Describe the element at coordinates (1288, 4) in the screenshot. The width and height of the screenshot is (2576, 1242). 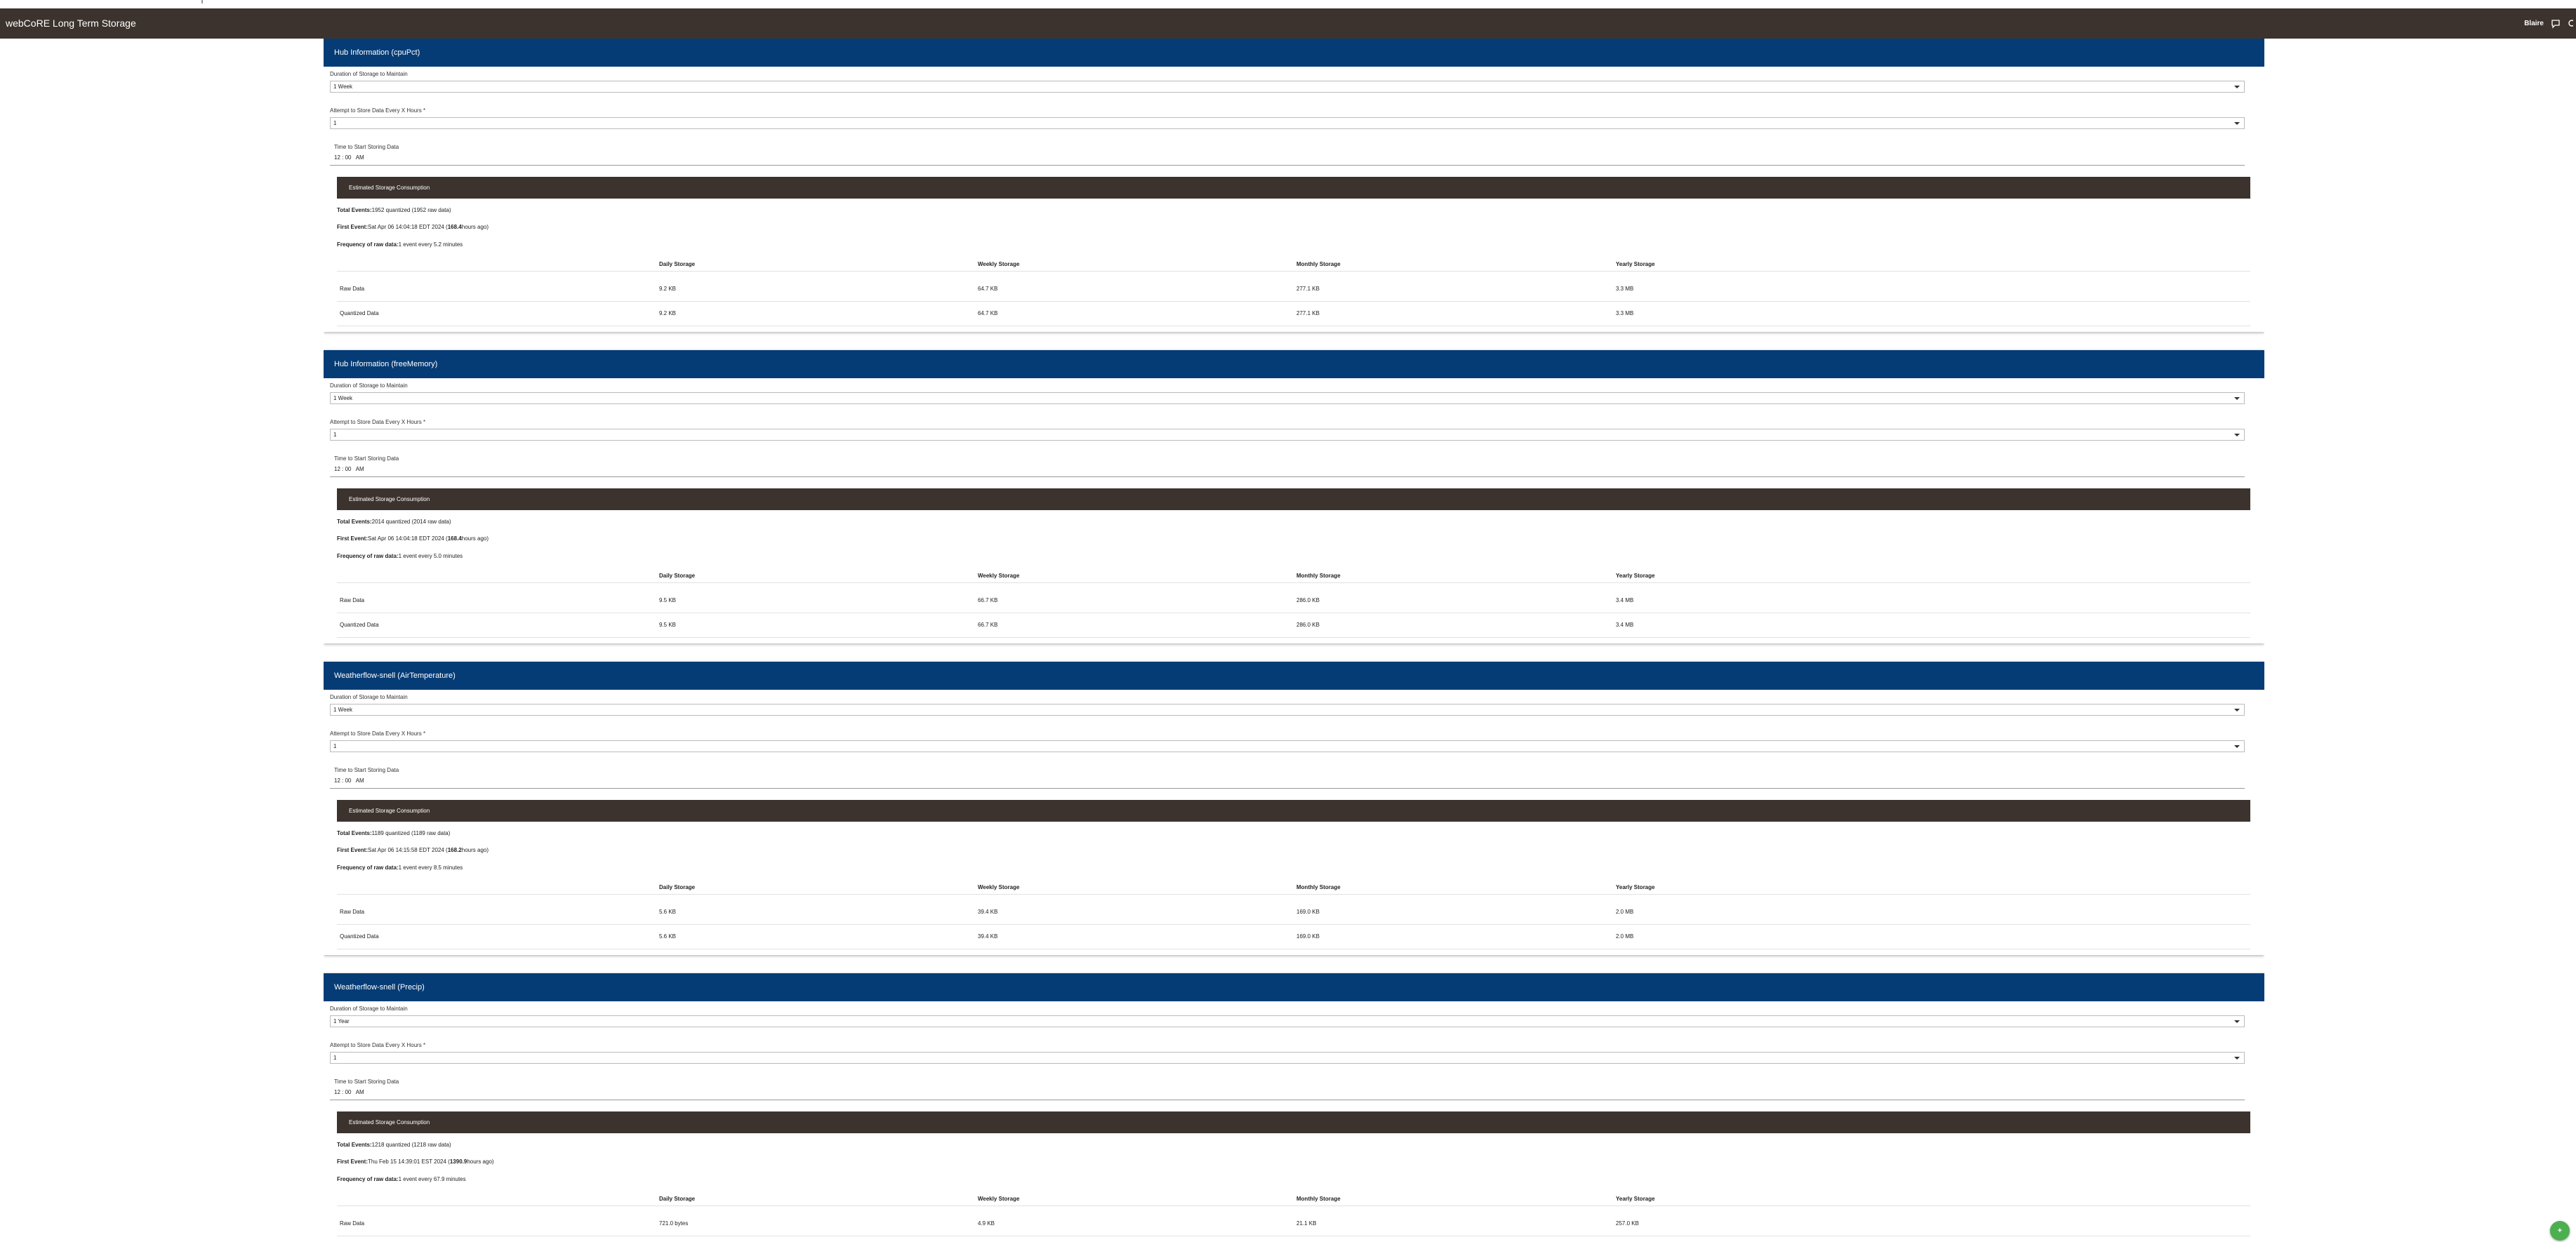
I see `browser-top-strip` at that location.